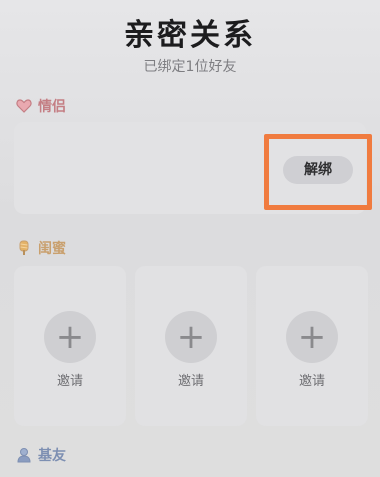  I want to click on popsicle-icon, so click(24, 248).